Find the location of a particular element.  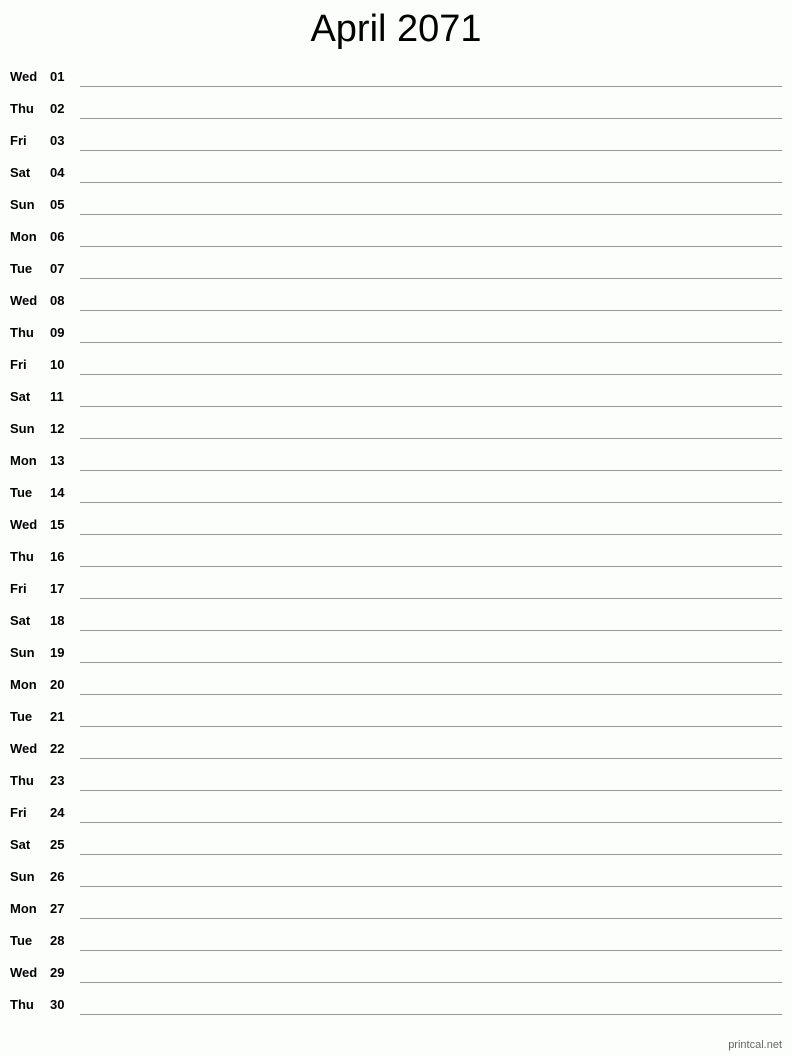

day-row: Thu 30 is located at coordinates (396, 1004).